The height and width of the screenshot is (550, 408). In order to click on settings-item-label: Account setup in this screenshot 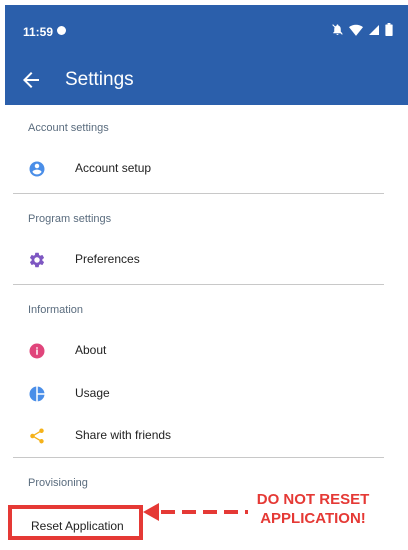, I will do `click(113, 168)`.